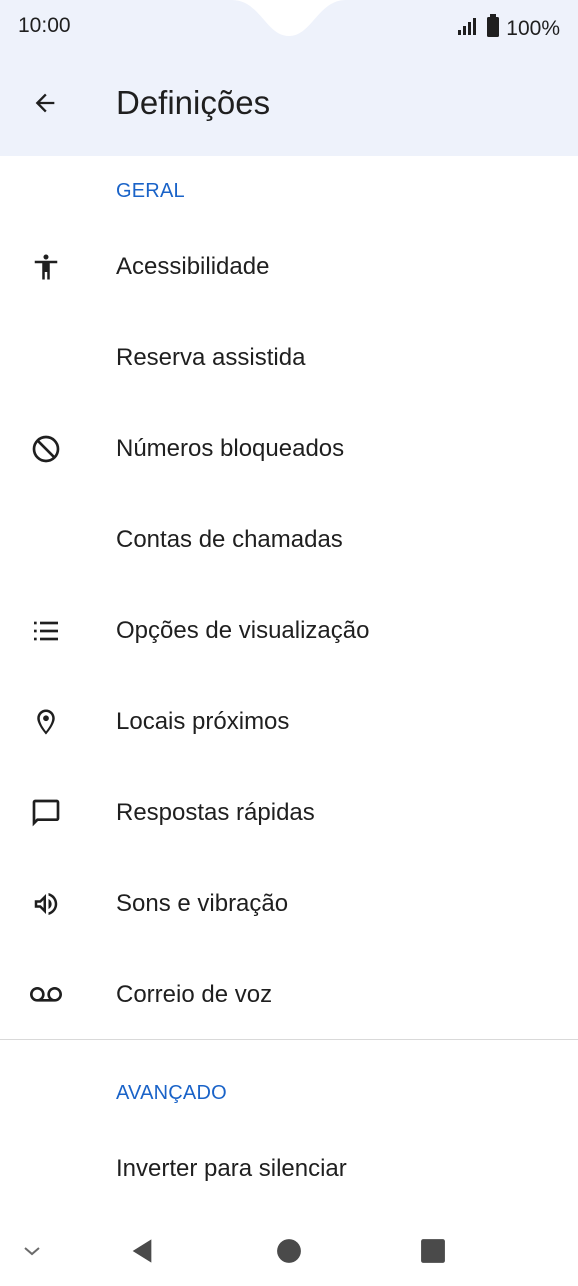 This screenshot has width=578, height=1286. Describe the element at coordinates (46, 904) in the screenshot. I see `volume-icon` at that location.